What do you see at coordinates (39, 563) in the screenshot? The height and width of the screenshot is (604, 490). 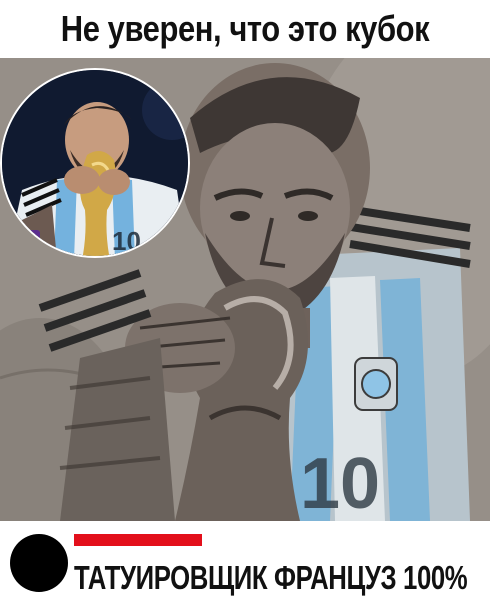 I see `black-dot` at bounding box center [39, 563].